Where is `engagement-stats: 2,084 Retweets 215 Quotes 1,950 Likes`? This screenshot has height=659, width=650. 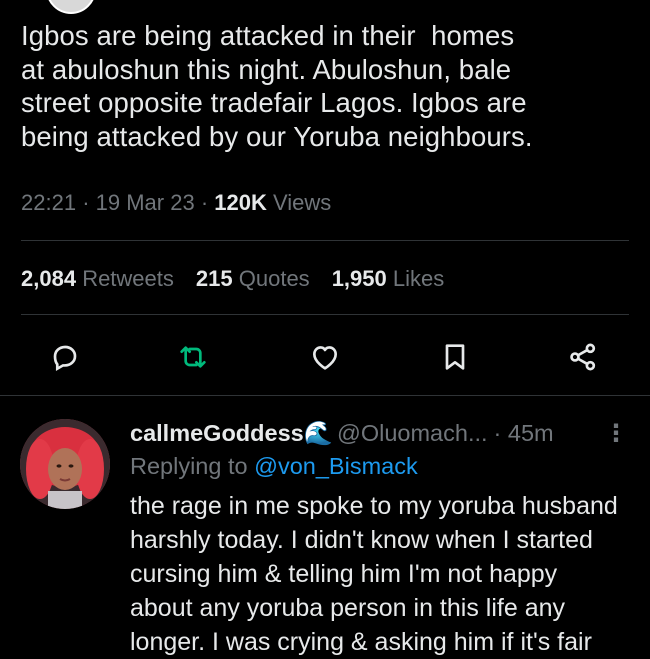
engagement-stats: 2,084 Retweets 215 Quotes 1,950 Likes is located at coordinates (232, 279).